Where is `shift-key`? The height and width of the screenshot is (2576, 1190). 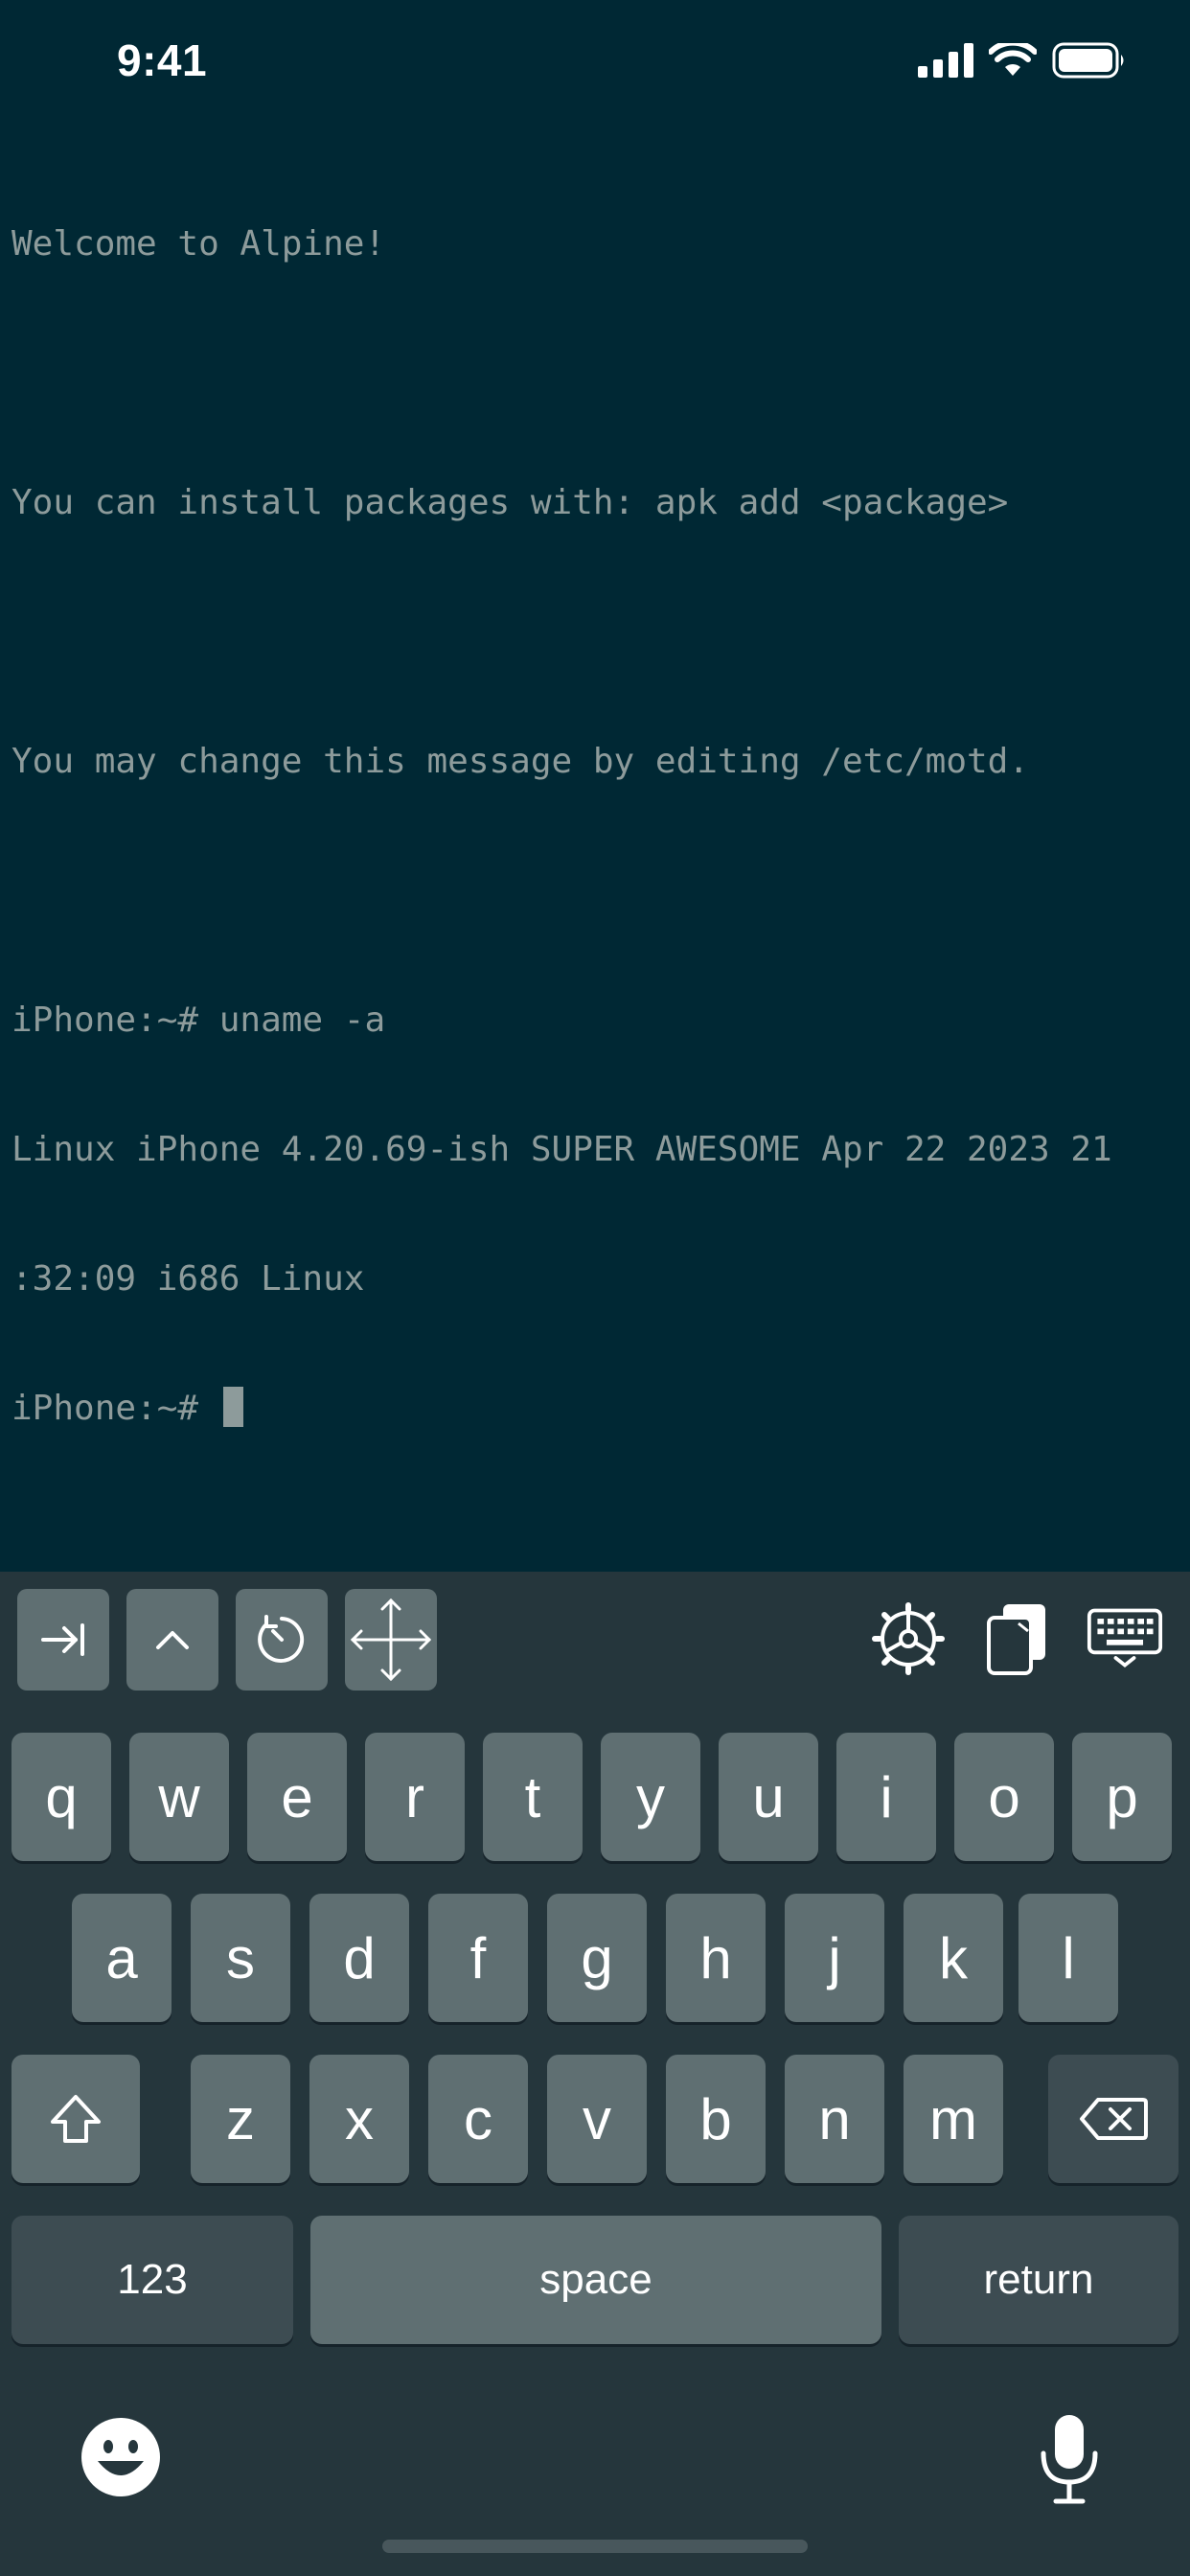 shift-key is located at coordinates (76, 2119).